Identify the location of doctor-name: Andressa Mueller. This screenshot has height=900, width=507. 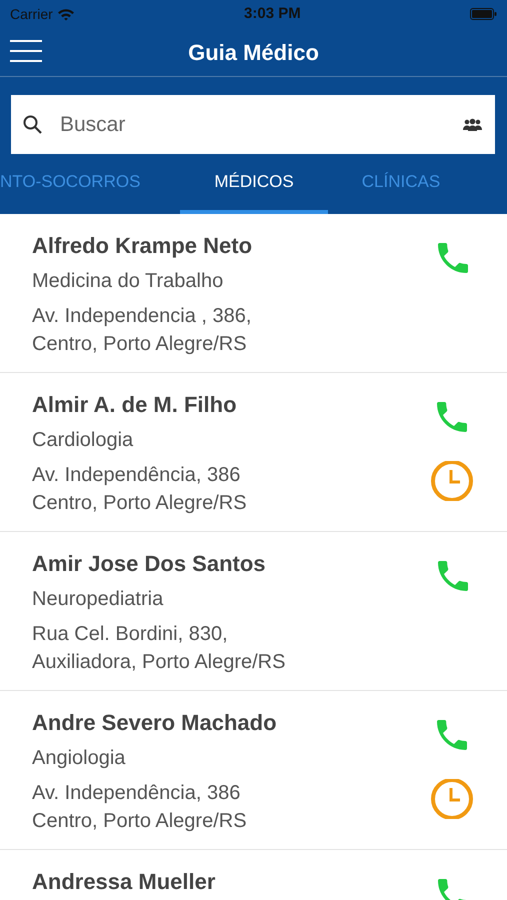
(124, 882).